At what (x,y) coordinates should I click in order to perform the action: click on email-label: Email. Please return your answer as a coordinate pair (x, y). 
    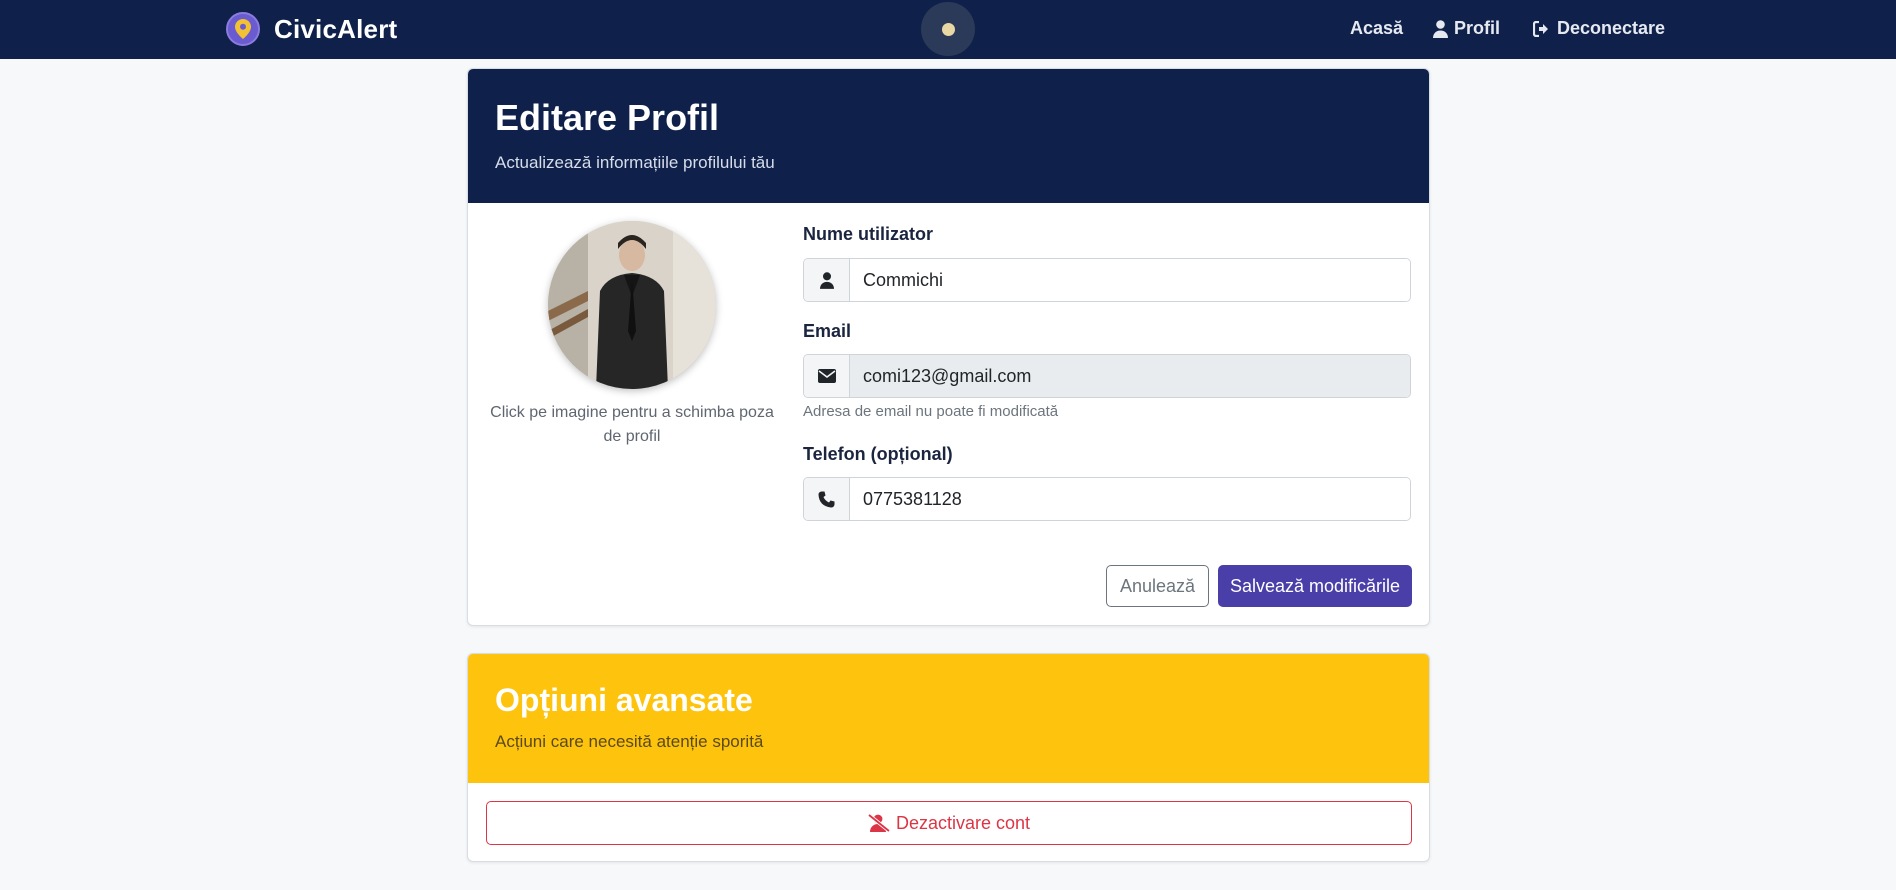
    Looking at the image, I should click on (827, 331).